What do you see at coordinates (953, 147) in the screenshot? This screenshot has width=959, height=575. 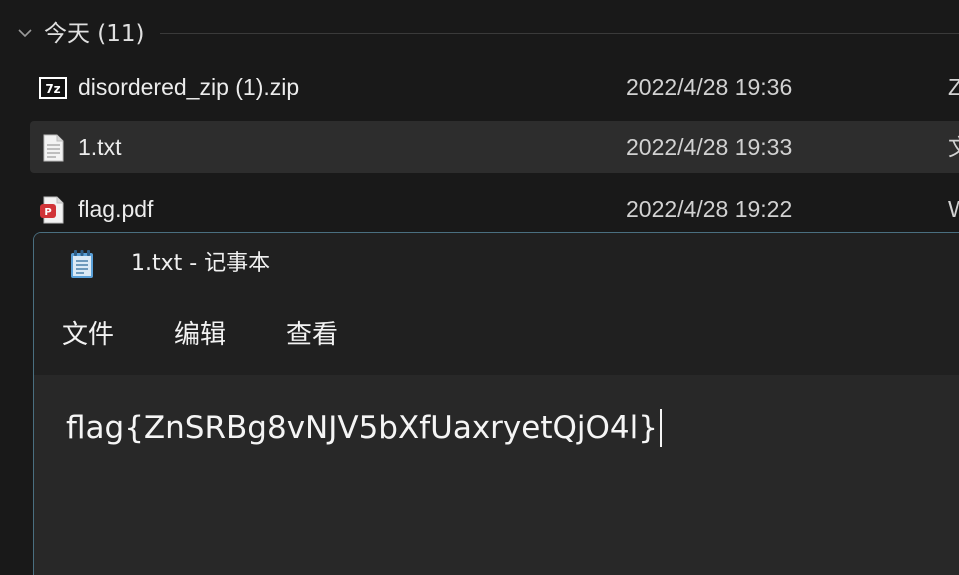 I see `file-type: 文` at bounding box center [953, 147].